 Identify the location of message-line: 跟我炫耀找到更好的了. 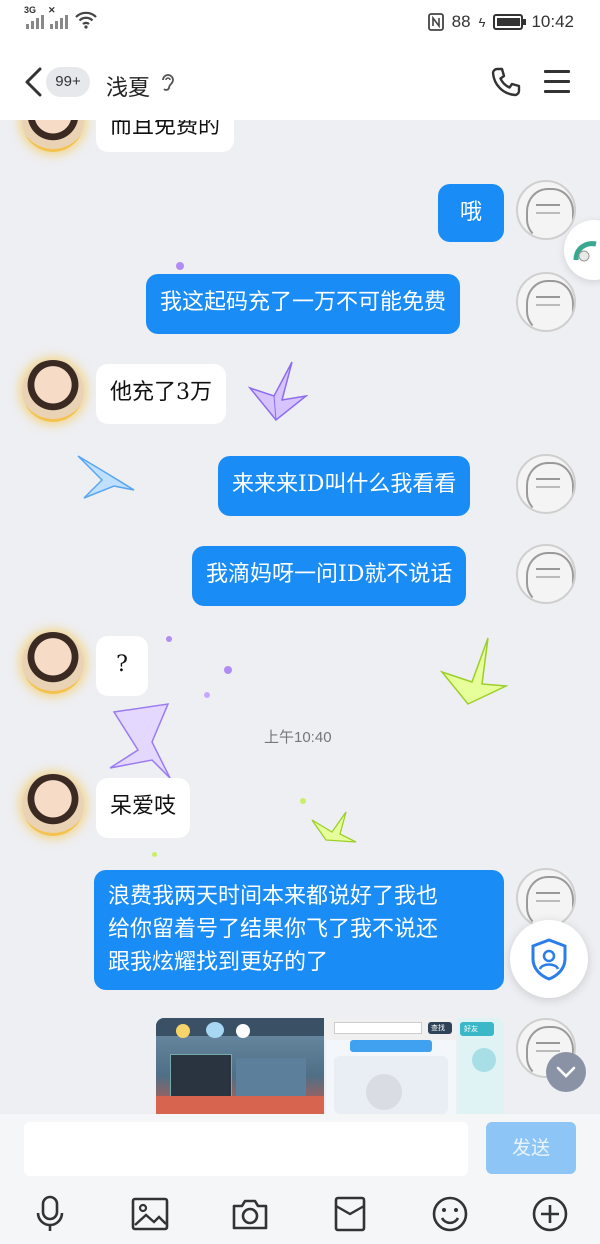
(218, 962).